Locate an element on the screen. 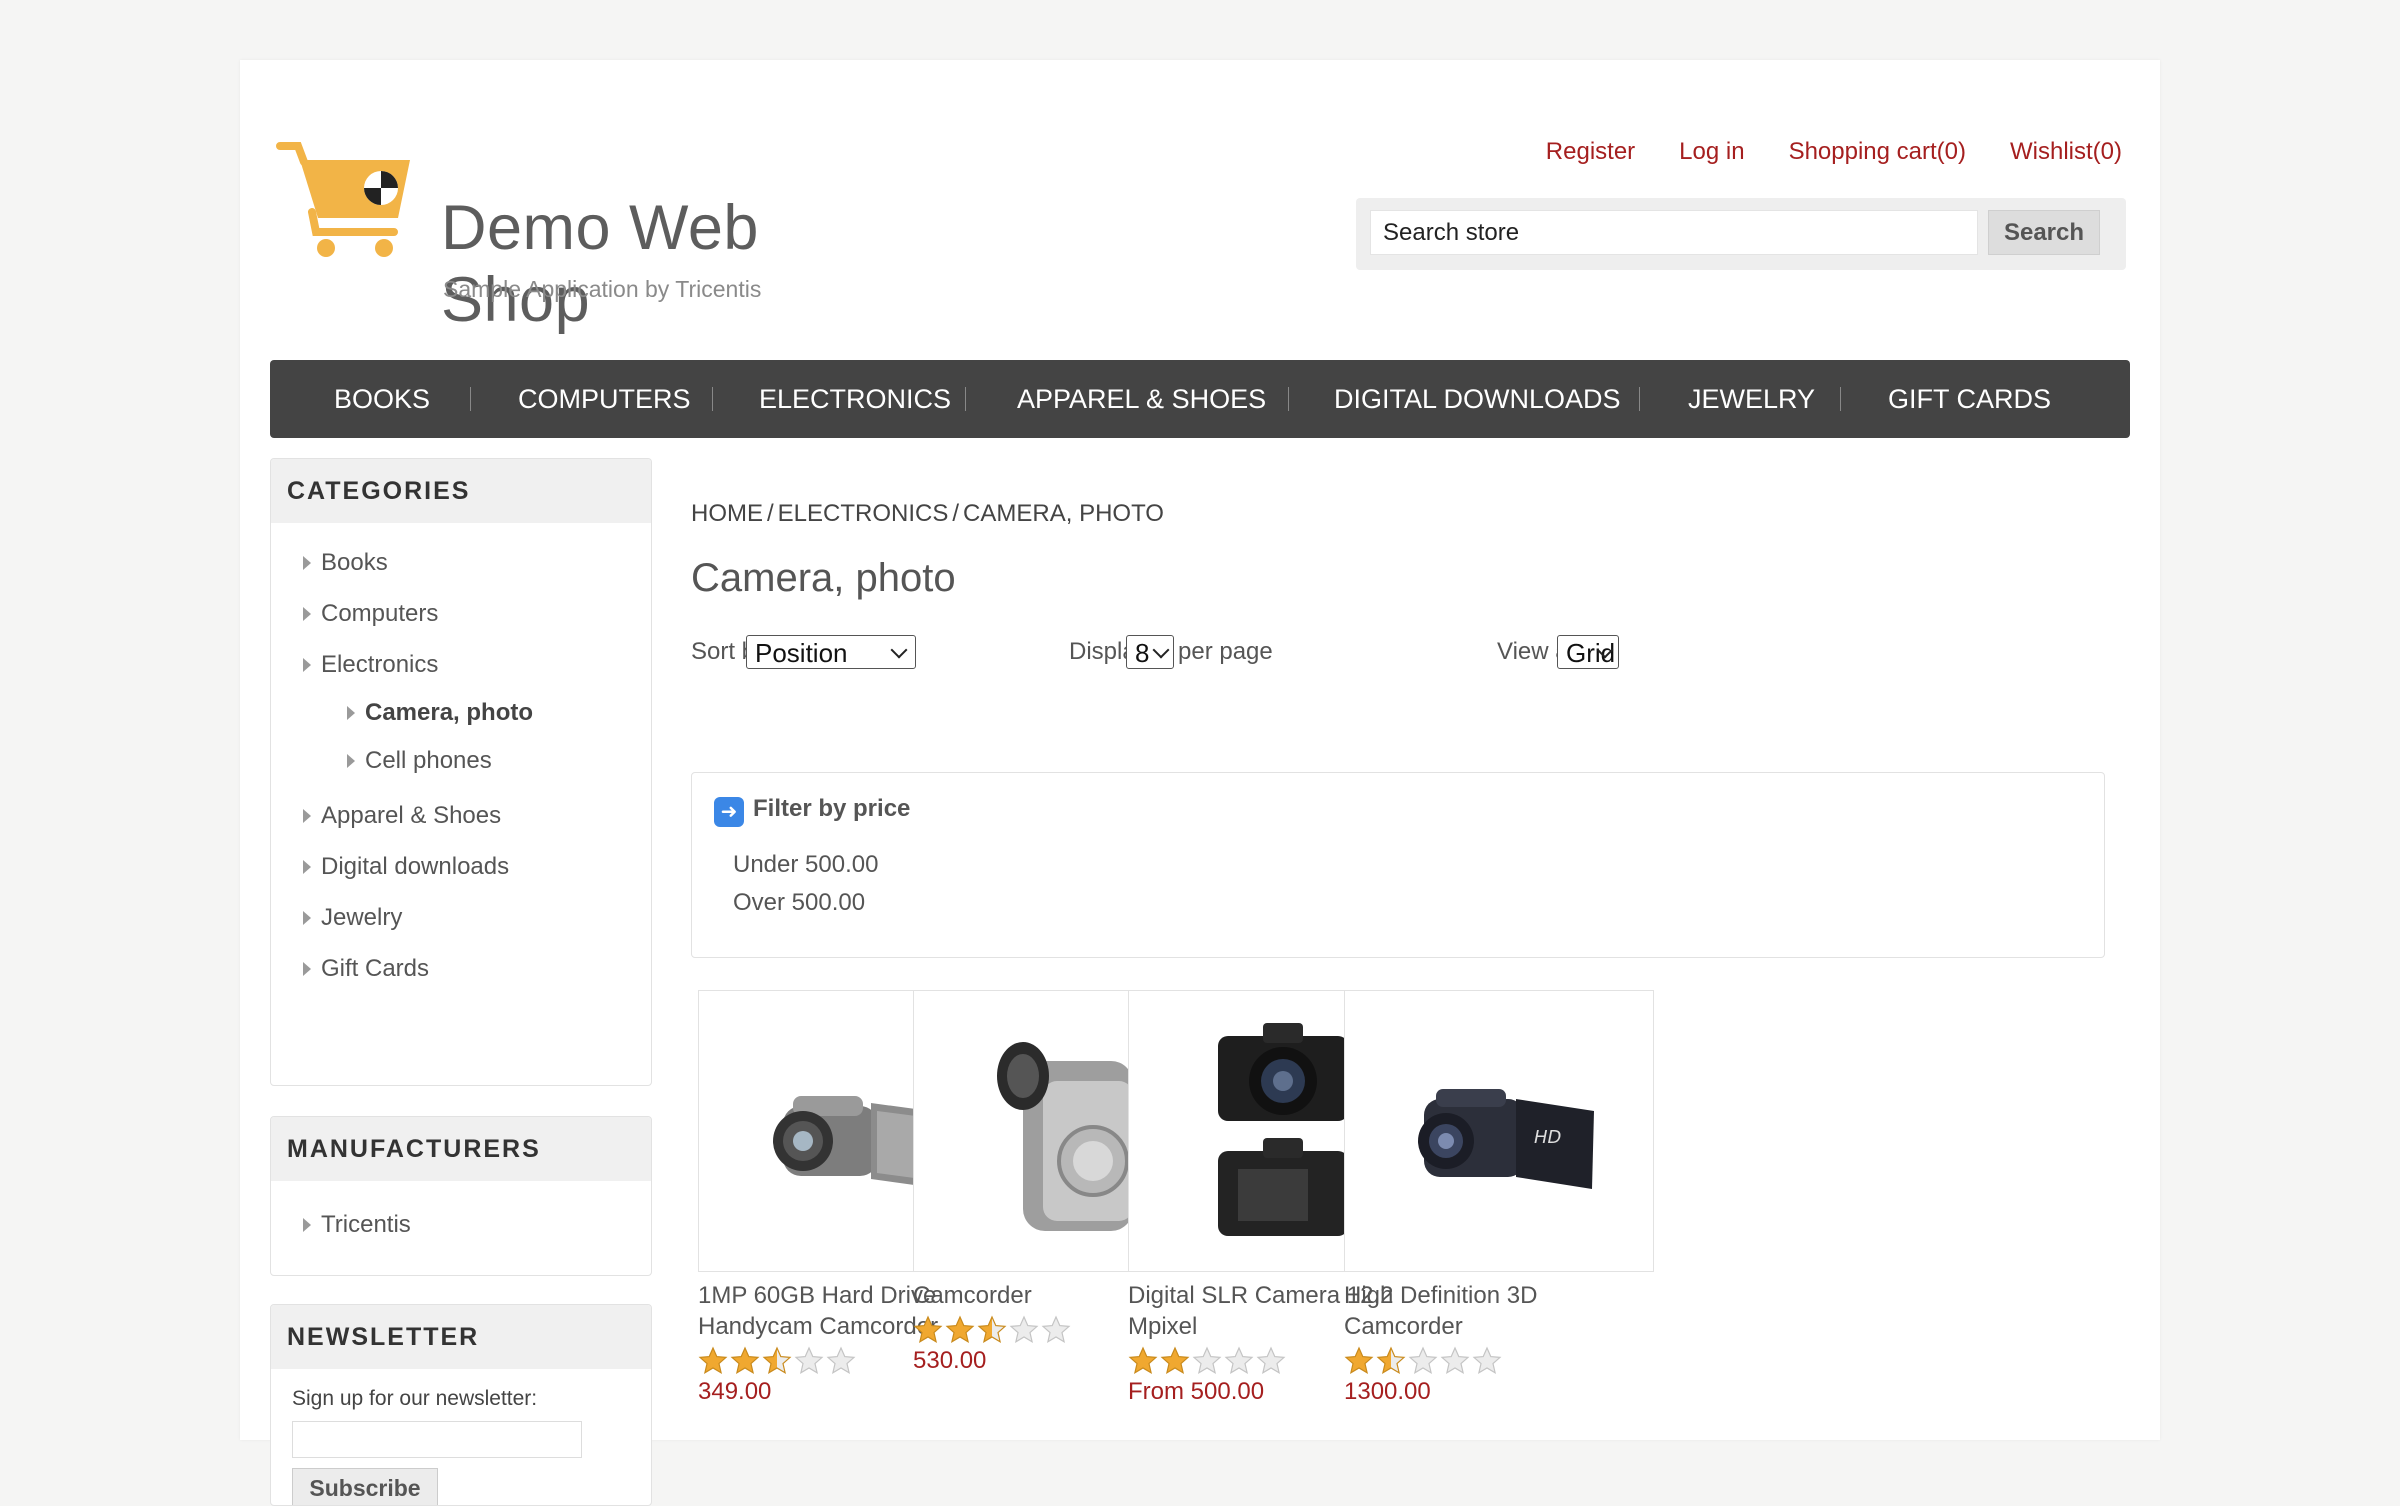  sort-select: Position is located at coordinates (831, 652).